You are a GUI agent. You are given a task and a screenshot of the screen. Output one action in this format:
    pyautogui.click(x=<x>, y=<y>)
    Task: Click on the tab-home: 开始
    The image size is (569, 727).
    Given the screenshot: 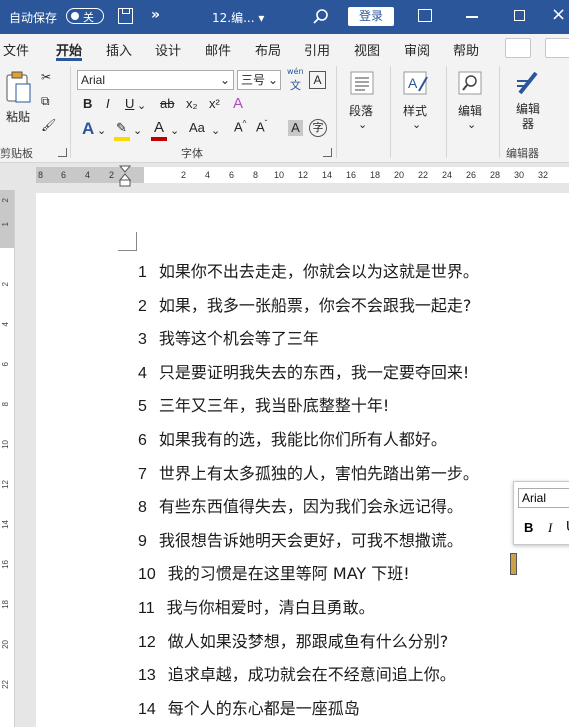 What is the action you would take?
    pyautogui.click(x=69, y=49)
    